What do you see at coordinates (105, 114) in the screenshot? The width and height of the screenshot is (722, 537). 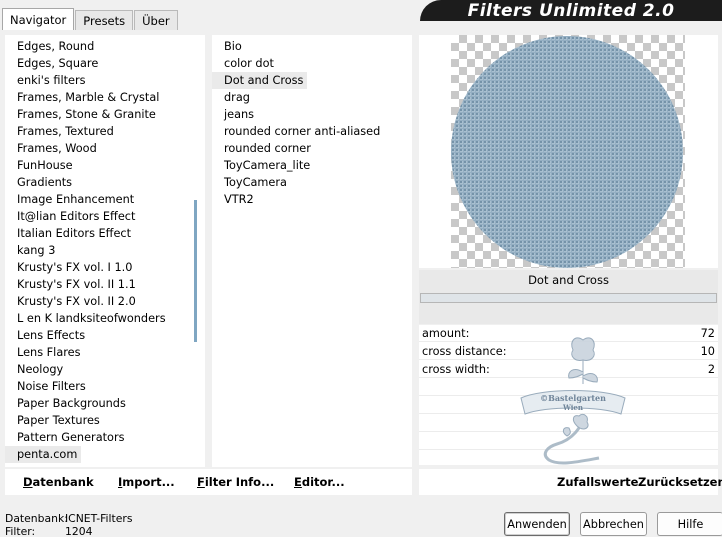 I see `category-item: Frames, Stone & Granite` at bounding box center [105, 114].